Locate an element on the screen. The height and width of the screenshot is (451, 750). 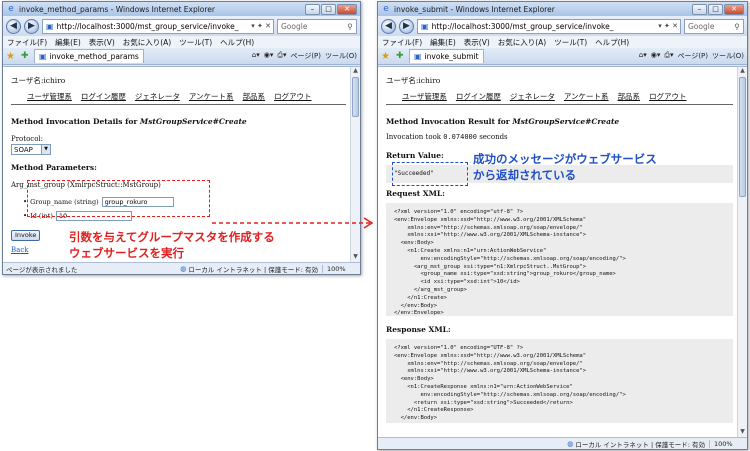
tab-invoke-submit: ▣ invoke_submit is located at coordinates (446, 56).